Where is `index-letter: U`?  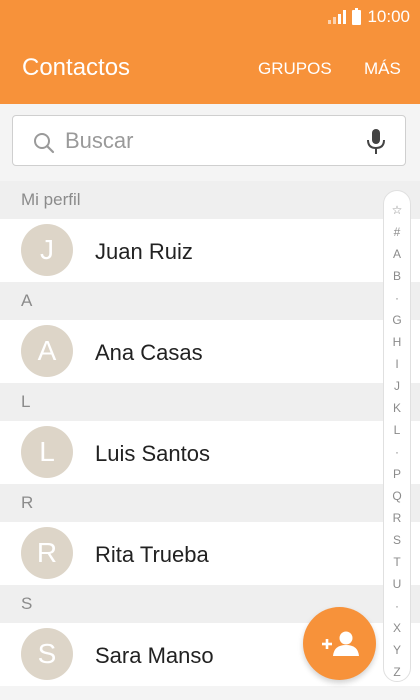 index-letter: U is located at coordinates (397, 584).